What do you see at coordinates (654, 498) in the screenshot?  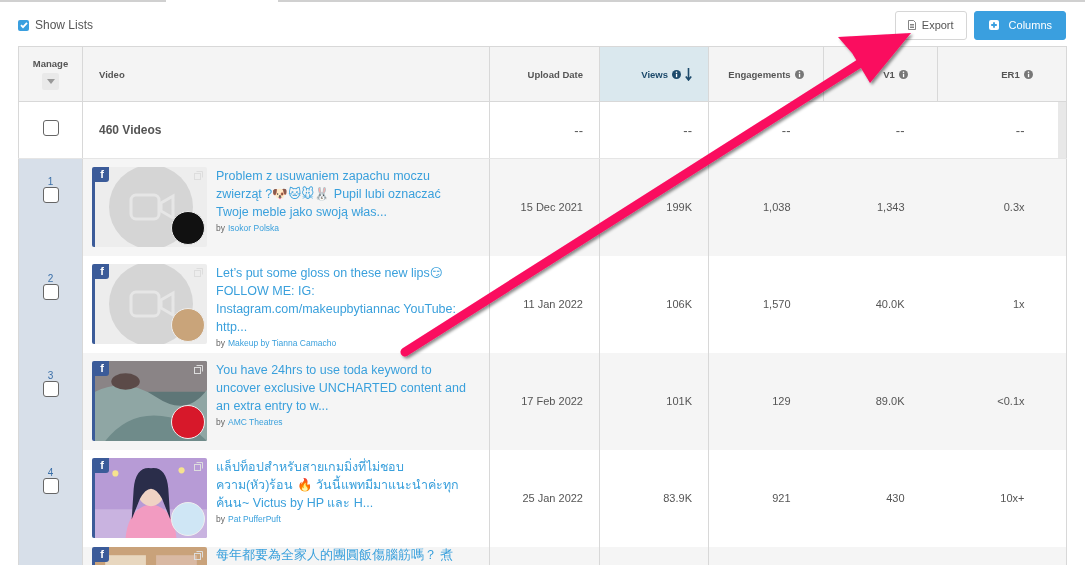 I see `table-cell: 83.9K` at bounding box center [654, 498].